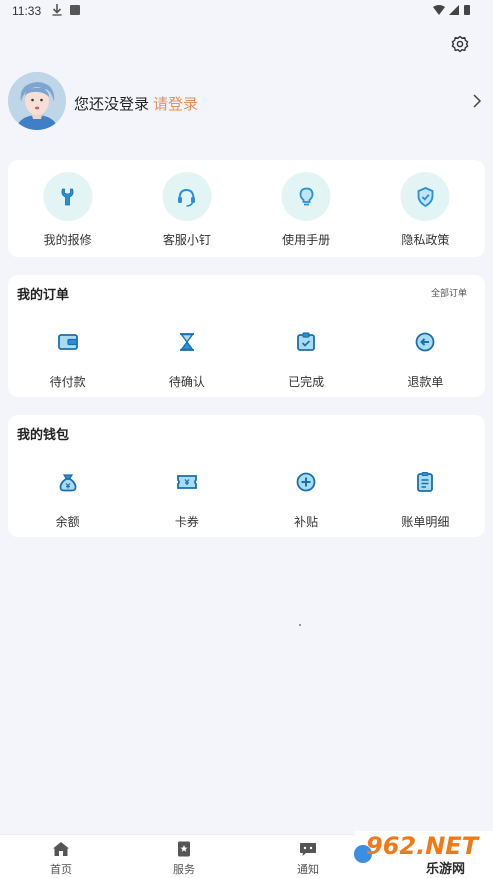  What do you see at coordinates (186, 482) in the screenshot?
I see `ticket-icon` at bounding box center [186, 482].